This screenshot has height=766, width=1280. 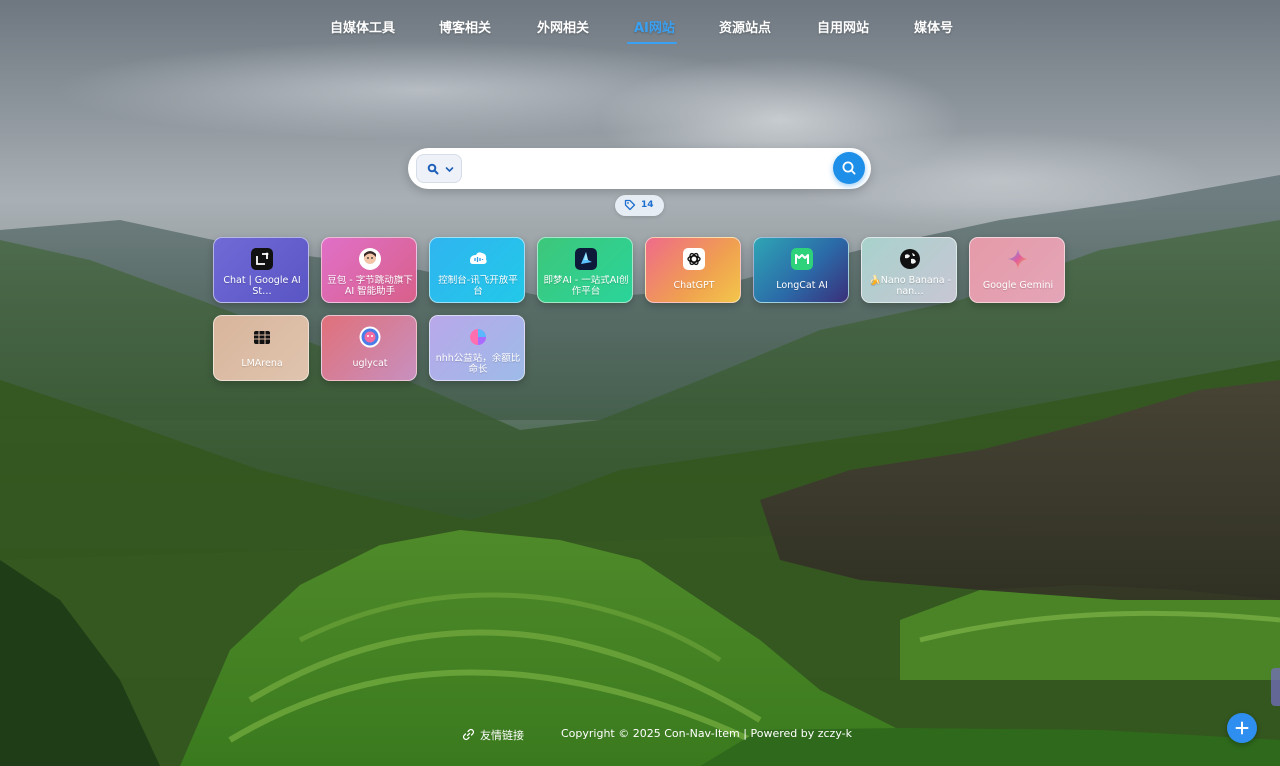 What do you see at coordinates (478, 337) in the screenshot?
I see `nhh-icon` at bounding box center [478, 337].